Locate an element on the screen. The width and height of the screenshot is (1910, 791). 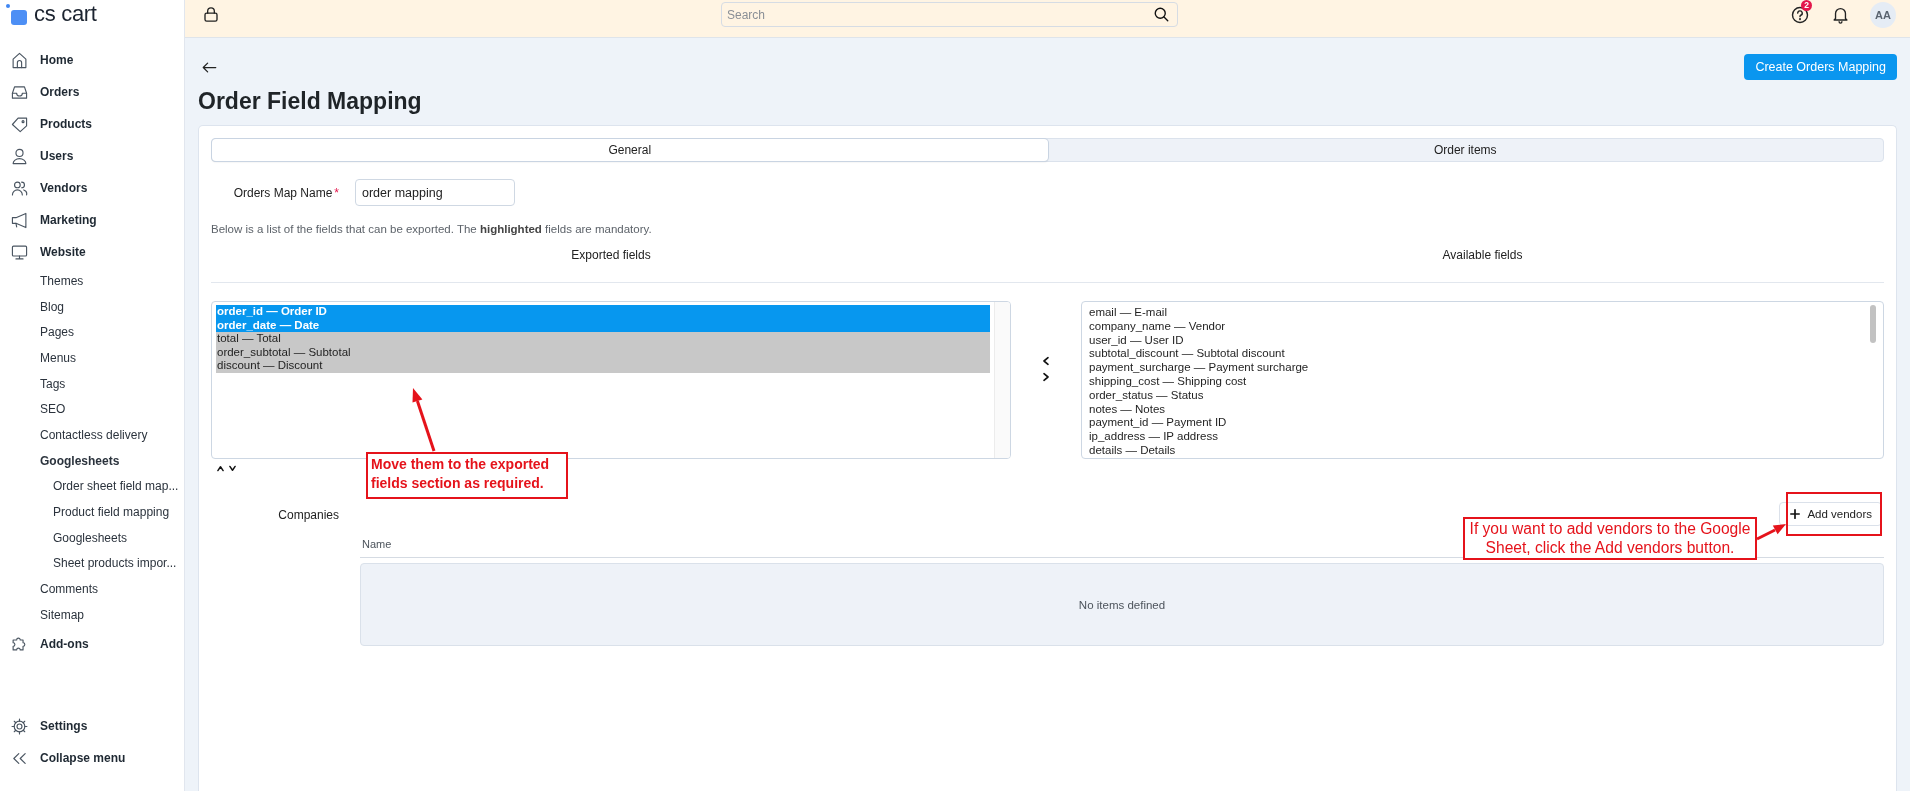
tag-icon is located at coordinates (19, 124).